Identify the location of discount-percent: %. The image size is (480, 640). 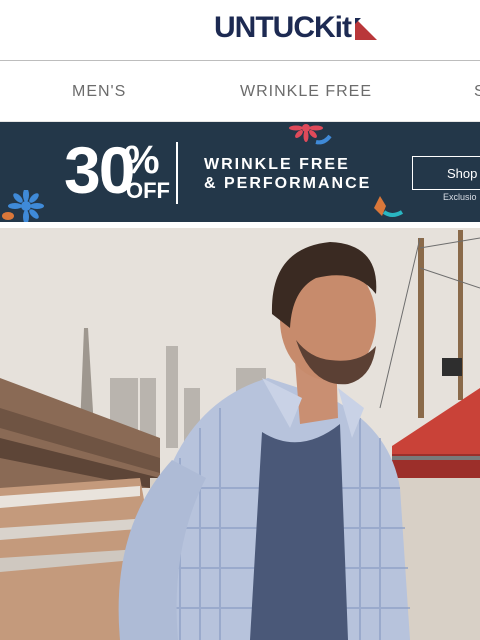
(142, 160).